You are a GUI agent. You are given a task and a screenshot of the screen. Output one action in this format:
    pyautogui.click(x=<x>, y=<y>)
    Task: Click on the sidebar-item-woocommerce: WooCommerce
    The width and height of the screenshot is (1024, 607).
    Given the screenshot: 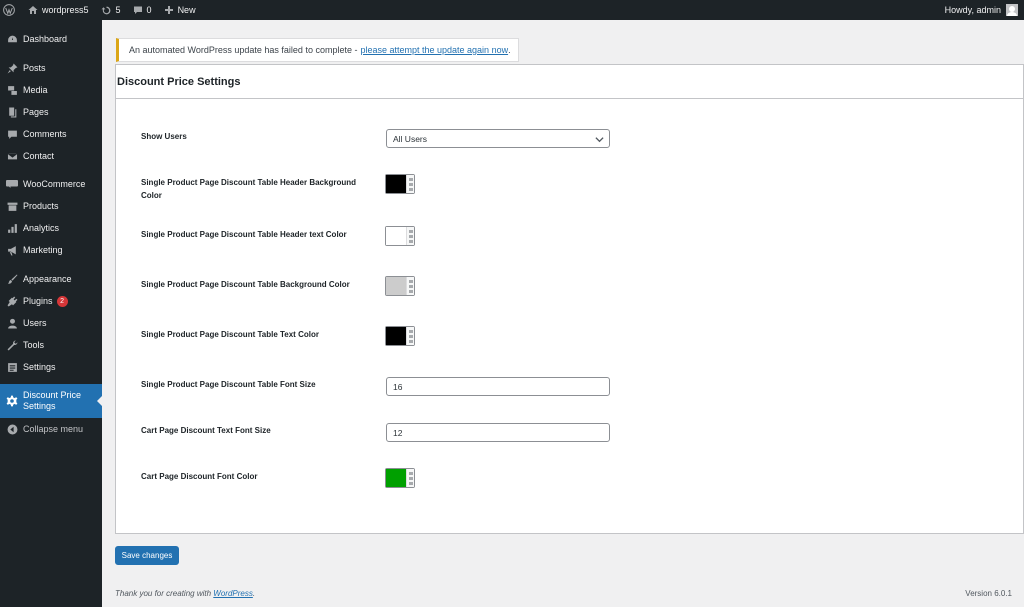 What is the action you would take?
    pyautogui.click(x=51, y=184)
    